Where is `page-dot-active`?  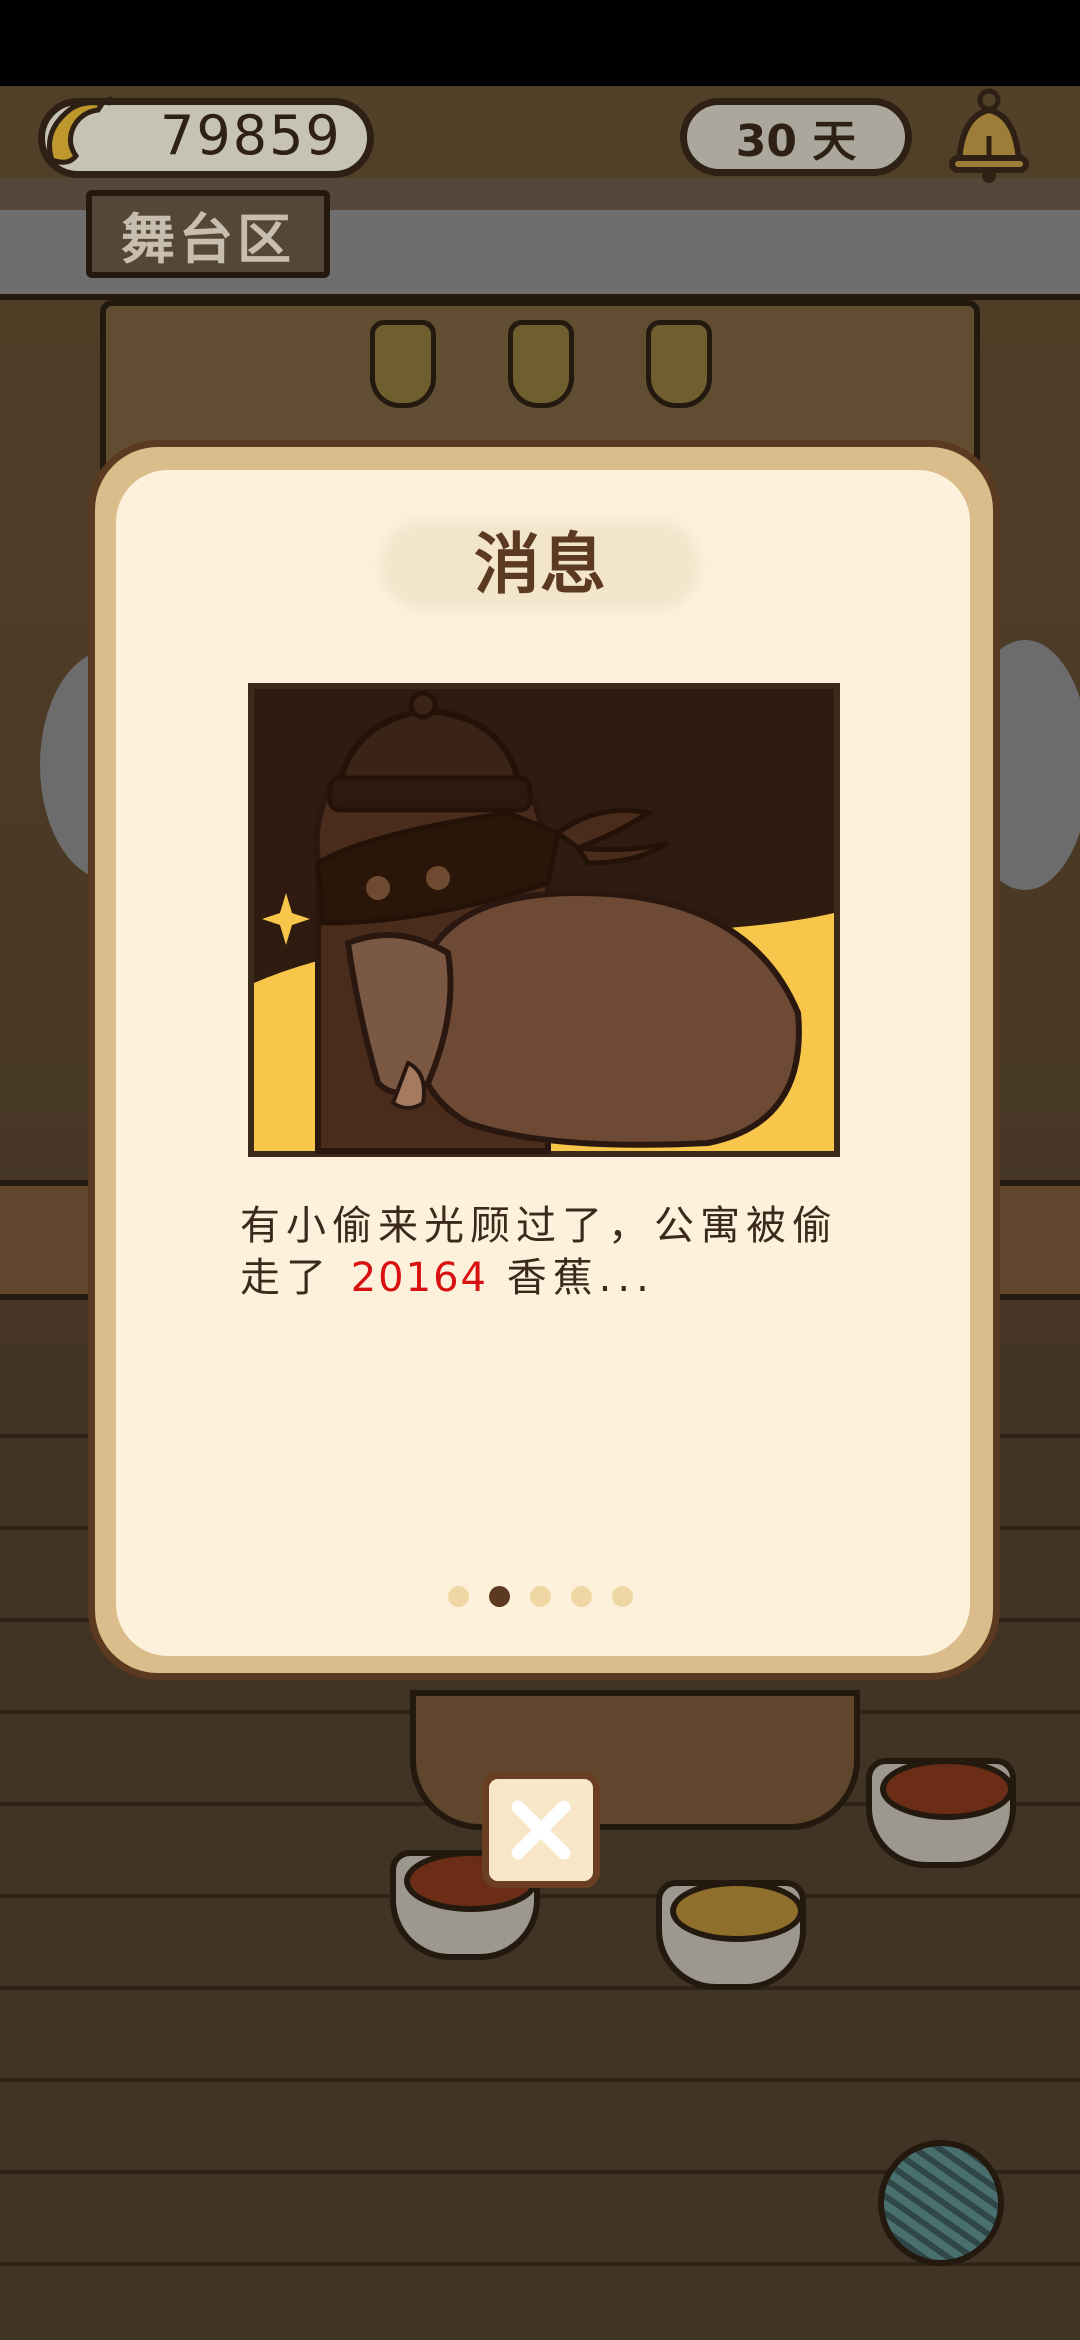 page-dot-active is located at coordinates (499, 1596).